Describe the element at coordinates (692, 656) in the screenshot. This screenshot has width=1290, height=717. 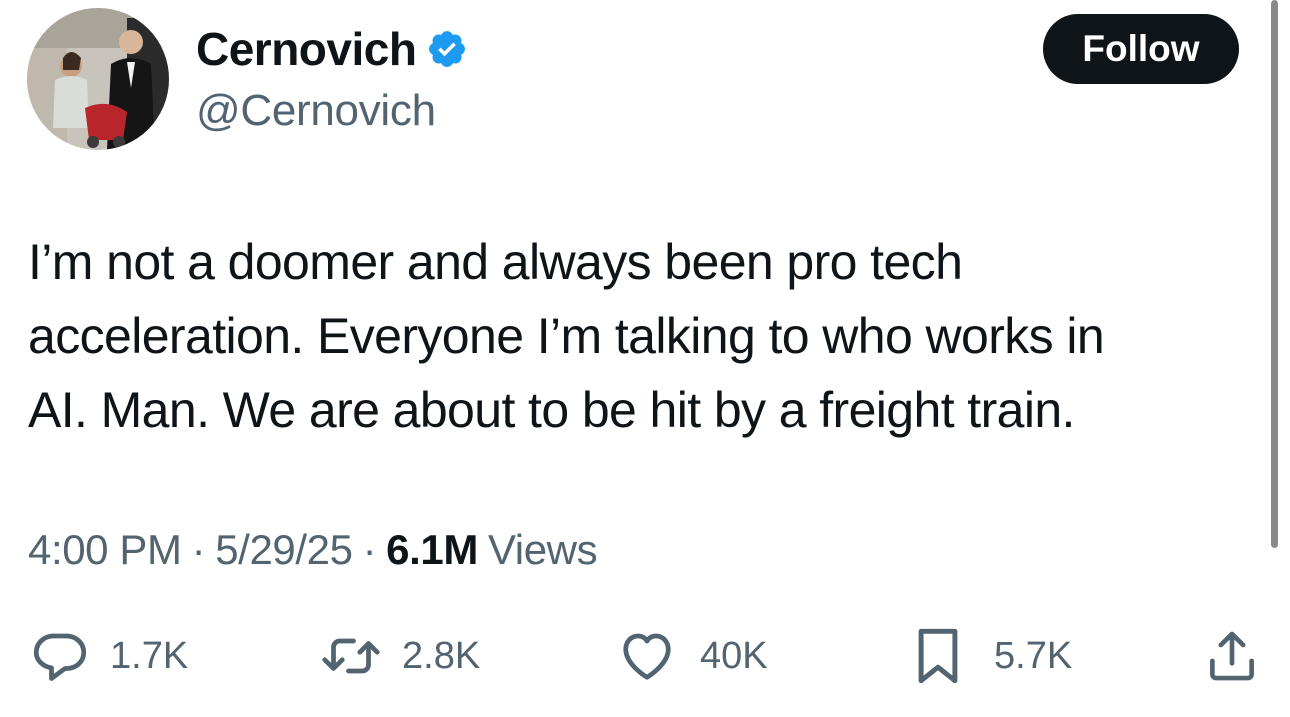
I see `like-button: 40K` at that location.